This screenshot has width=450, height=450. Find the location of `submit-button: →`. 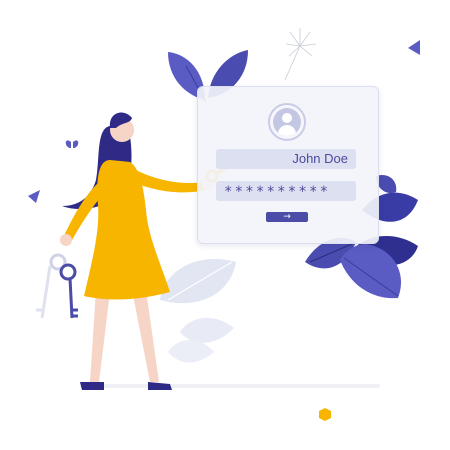

submit-button: → is located at coordinates (287, 217).